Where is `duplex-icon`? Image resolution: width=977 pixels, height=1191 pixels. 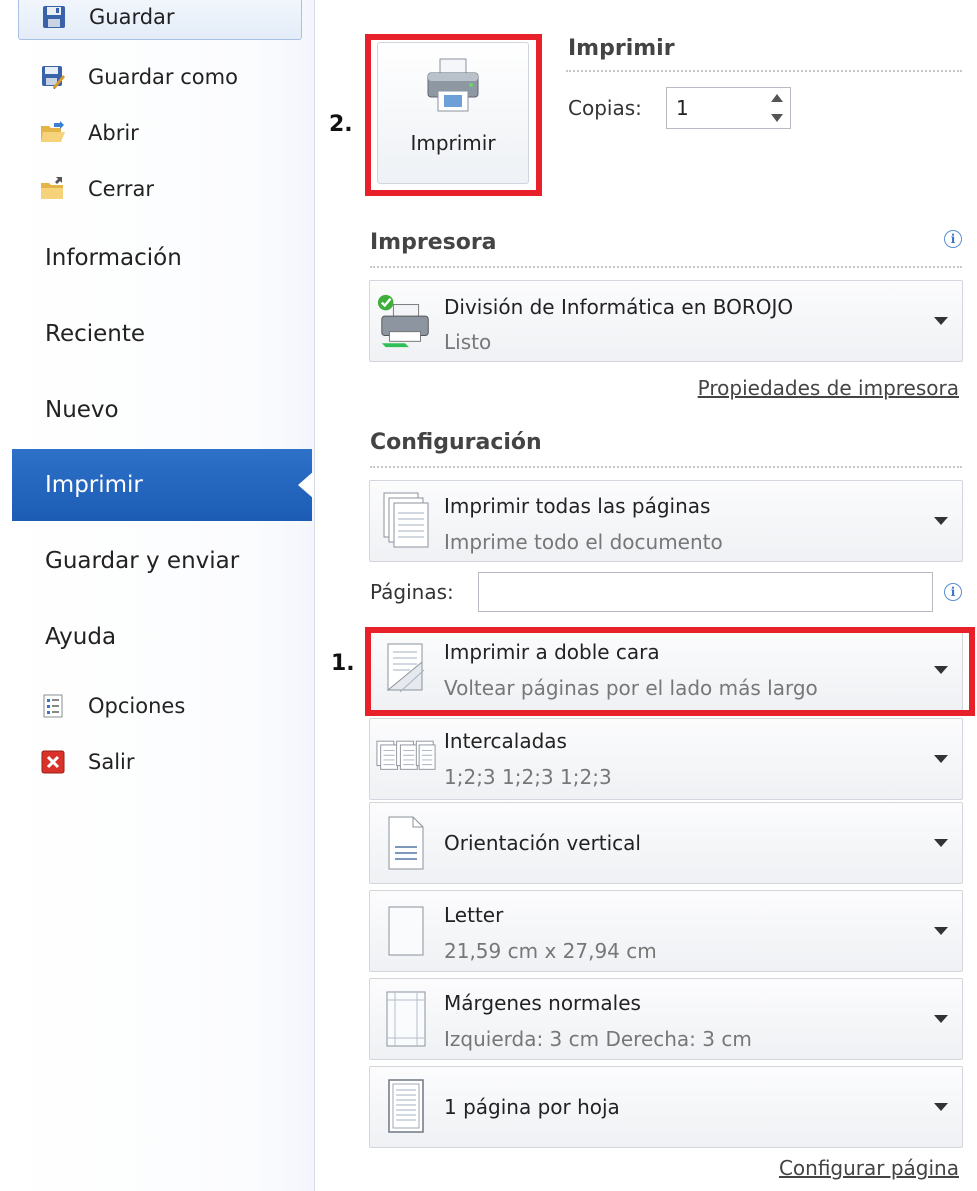
duplex-icon is located at coordinates (406, 670).